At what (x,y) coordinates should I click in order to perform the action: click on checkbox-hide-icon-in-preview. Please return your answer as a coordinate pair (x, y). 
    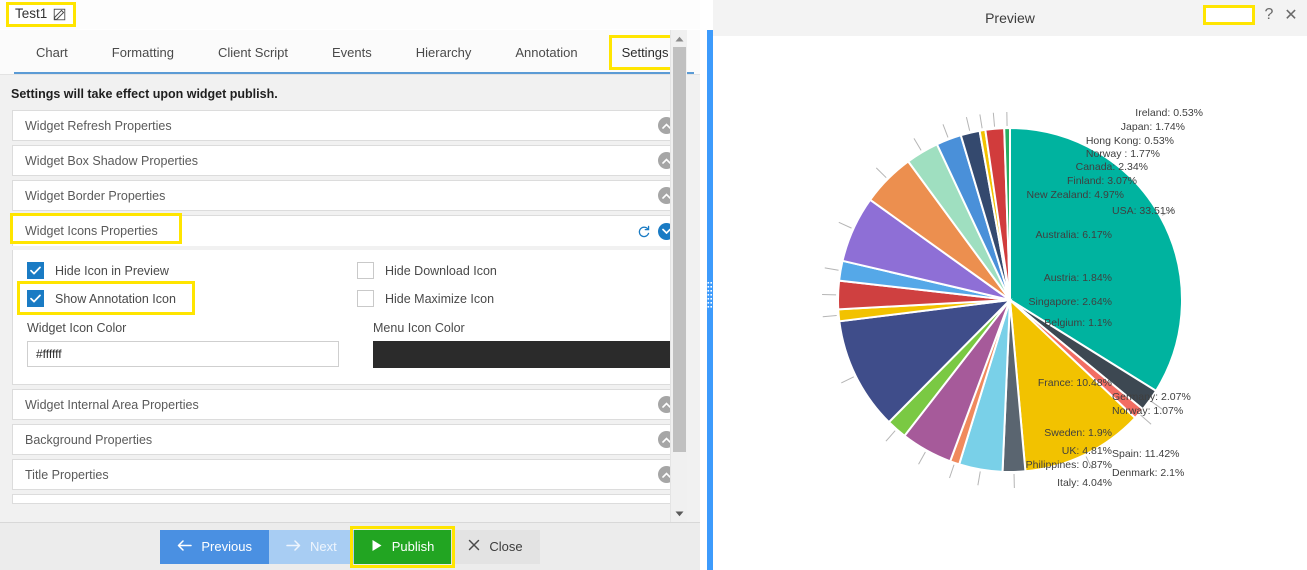
    Looking at the image, I should click on (35, 270).